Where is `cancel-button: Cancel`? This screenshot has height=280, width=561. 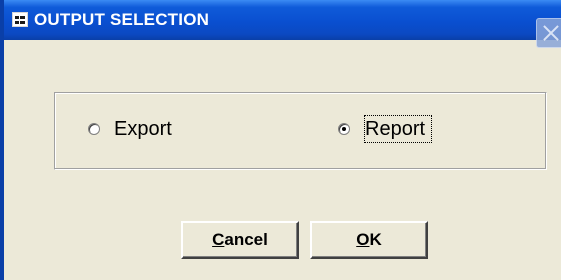
cancel-button: Cancel is located at coordinates (240, 240).